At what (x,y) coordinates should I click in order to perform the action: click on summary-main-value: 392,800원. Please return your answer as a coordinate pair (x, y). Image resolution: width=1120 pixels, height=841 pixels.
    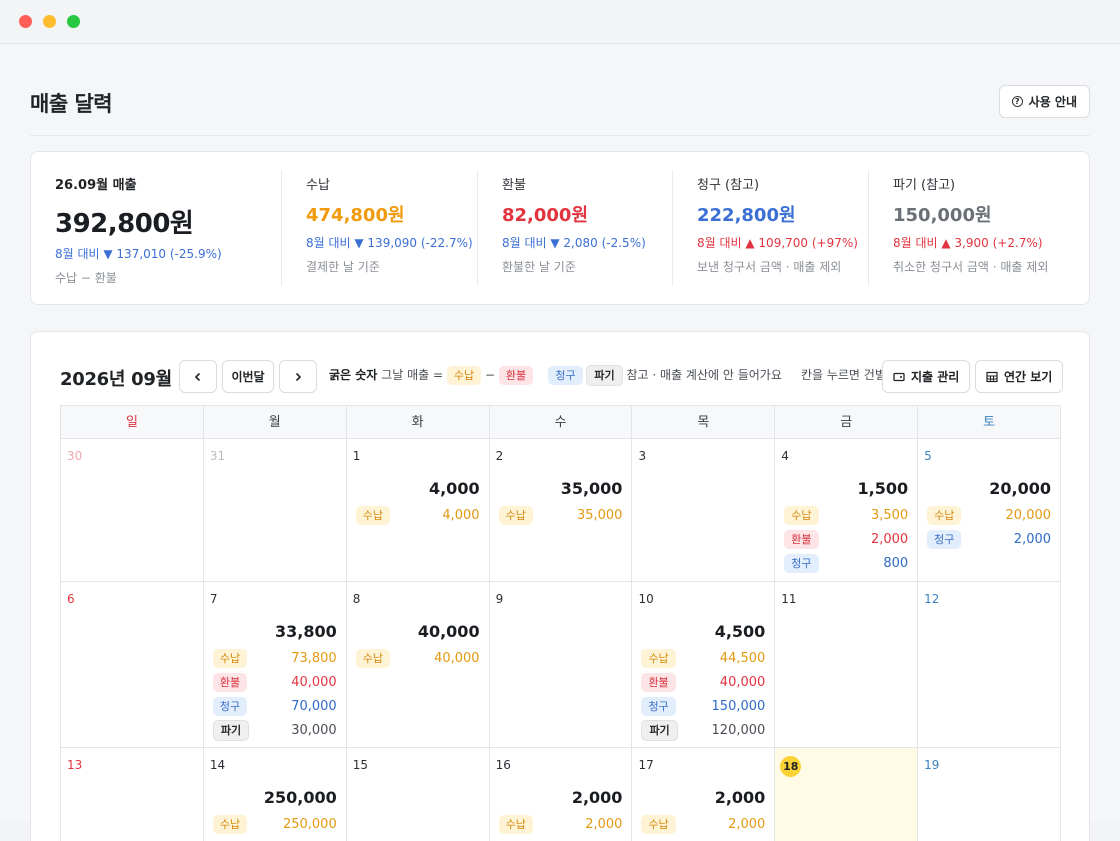
    Looking at the image, I should click on (124, 224).